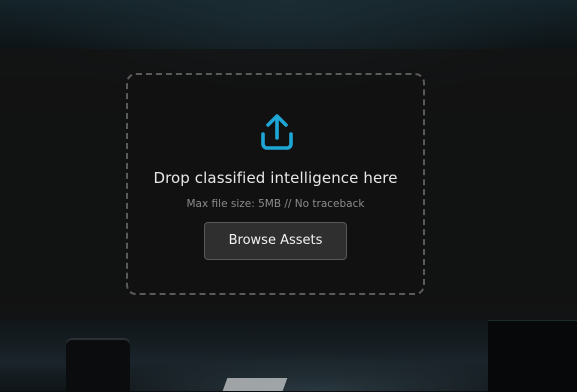 The width and height of the screenshot is (577, 392). Describe the element at coordinates (275, 241) in the screenshot. I see `browse-assets-button: Browse Assets` at that location.